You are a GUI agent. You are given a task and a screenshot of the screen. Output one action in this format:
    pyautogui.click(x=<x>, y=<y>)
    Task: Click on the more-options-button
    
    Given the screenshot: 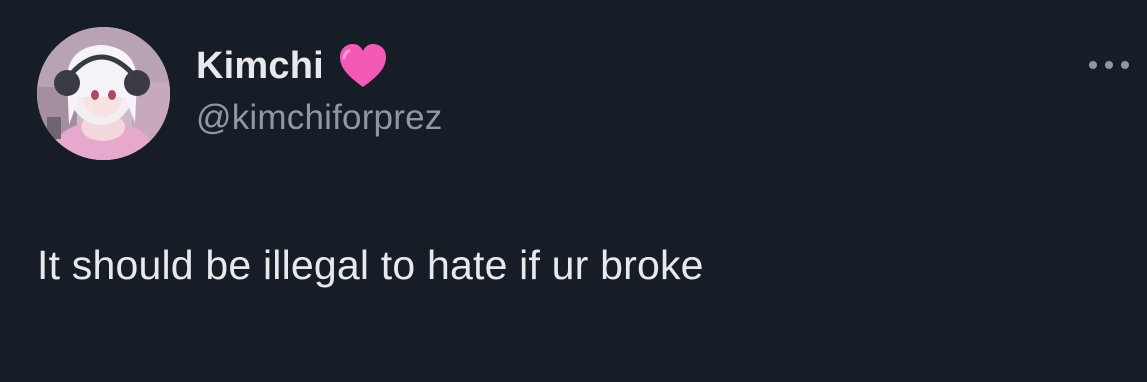 What is the action you would take?
    pyautogui.click(x=1109, y=65)
    